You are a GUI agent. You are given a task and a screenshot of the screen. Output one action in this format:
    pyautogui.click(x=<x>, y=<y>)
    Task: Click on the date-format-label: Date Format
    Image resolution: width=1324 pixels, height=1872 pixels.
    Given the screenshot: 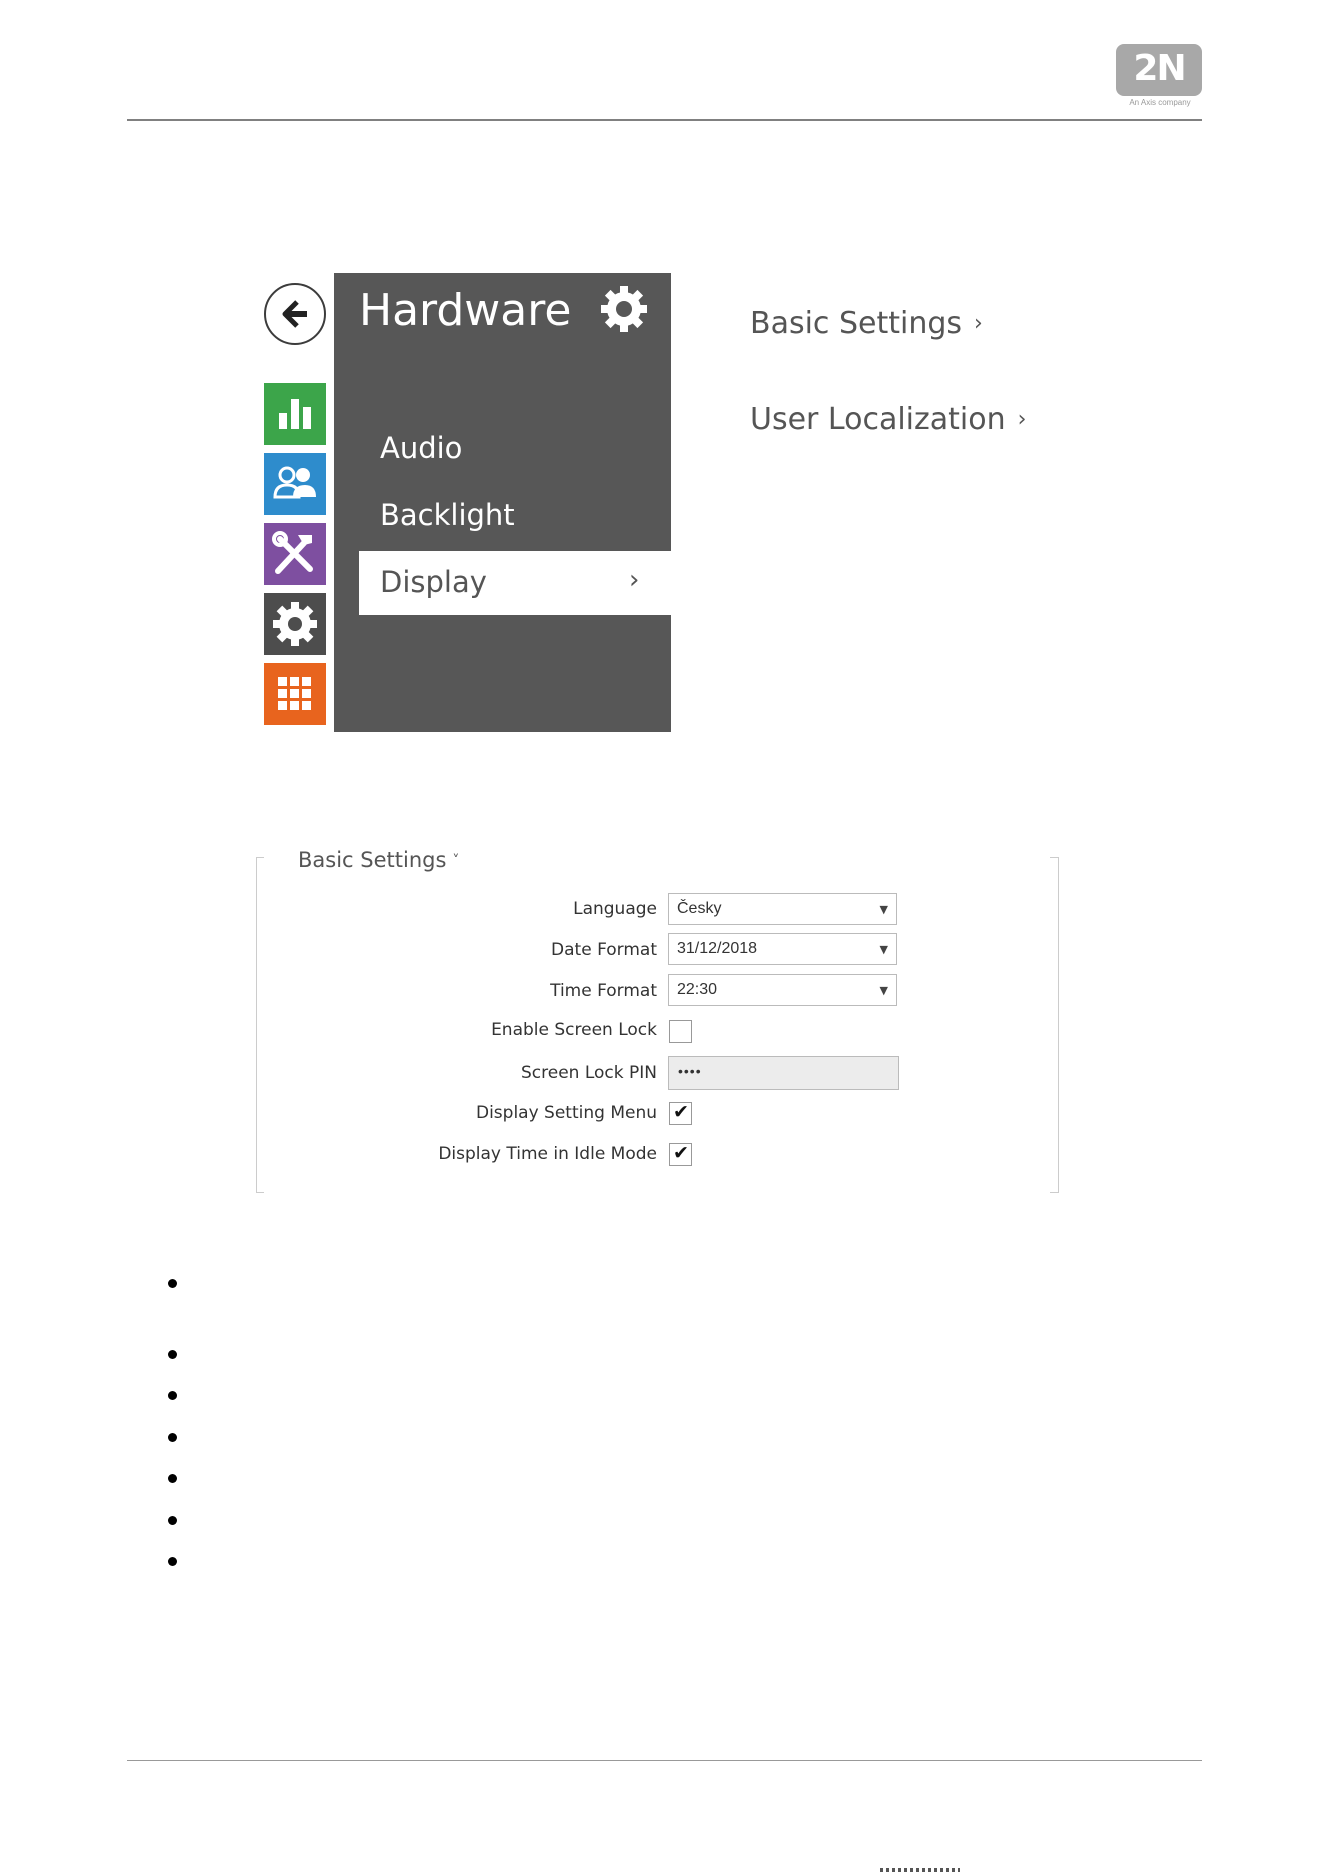 What is the action you would take?
    pyautogui.click(x=604, y=950)
    